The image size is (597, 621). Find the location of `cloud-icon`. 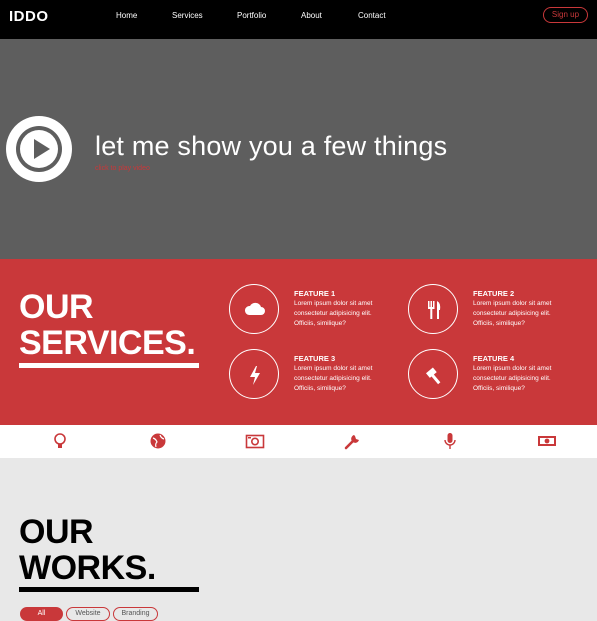

cloud-icon is located at coordinates (254, 309).